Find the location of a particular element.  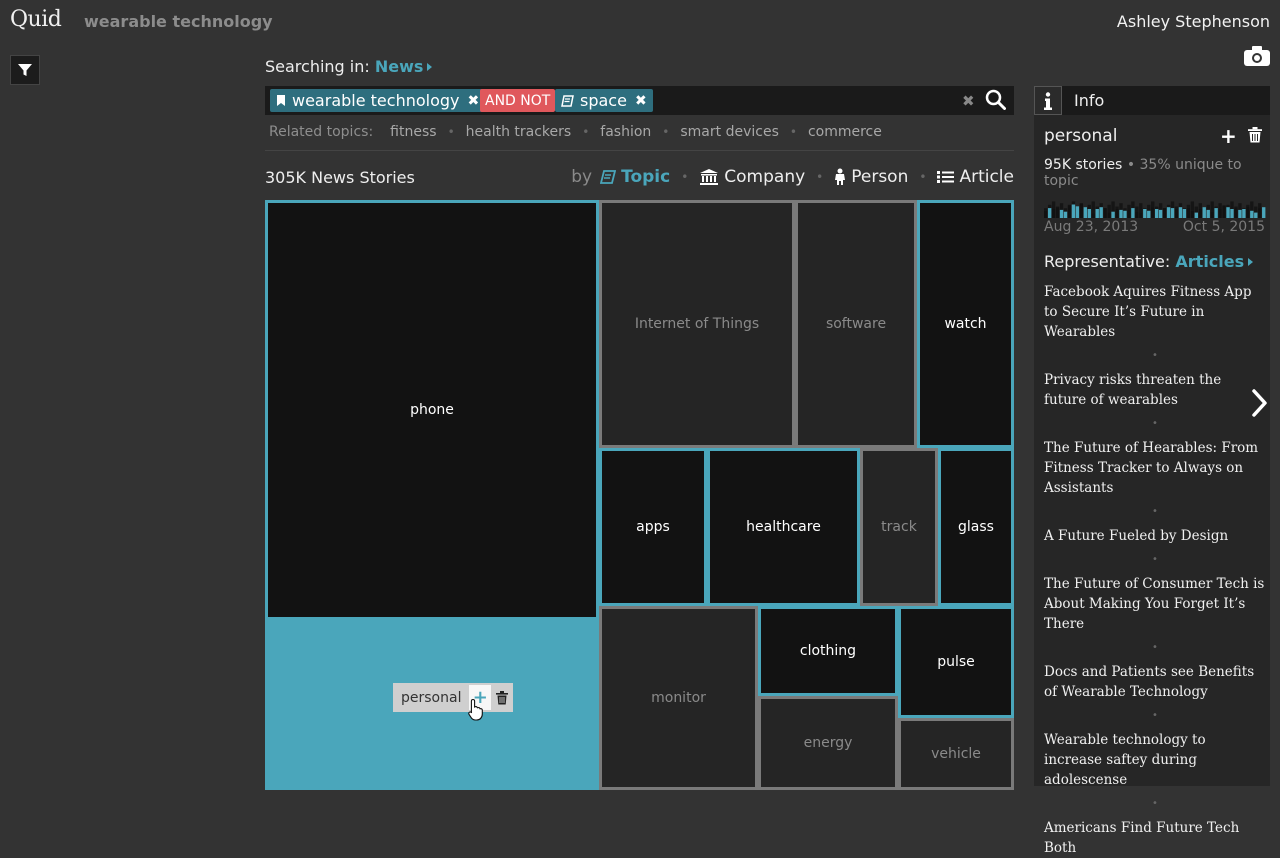

group-by-company: Company is located at coordinates (752, 177).